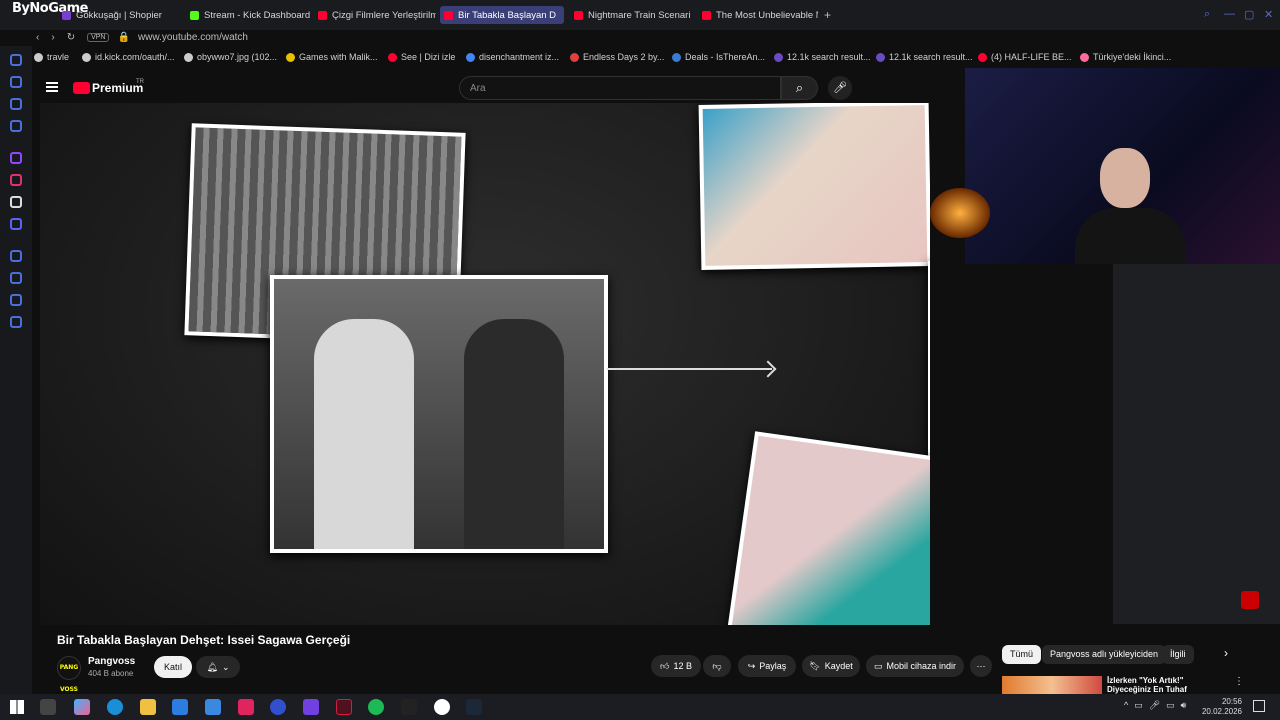 The width and height of the screenshot is (1280, 720). What do you see at coordinates (1229, 14) in the screenshot?
I see `minimize-icon: —` at bounding box center [1229, 14].